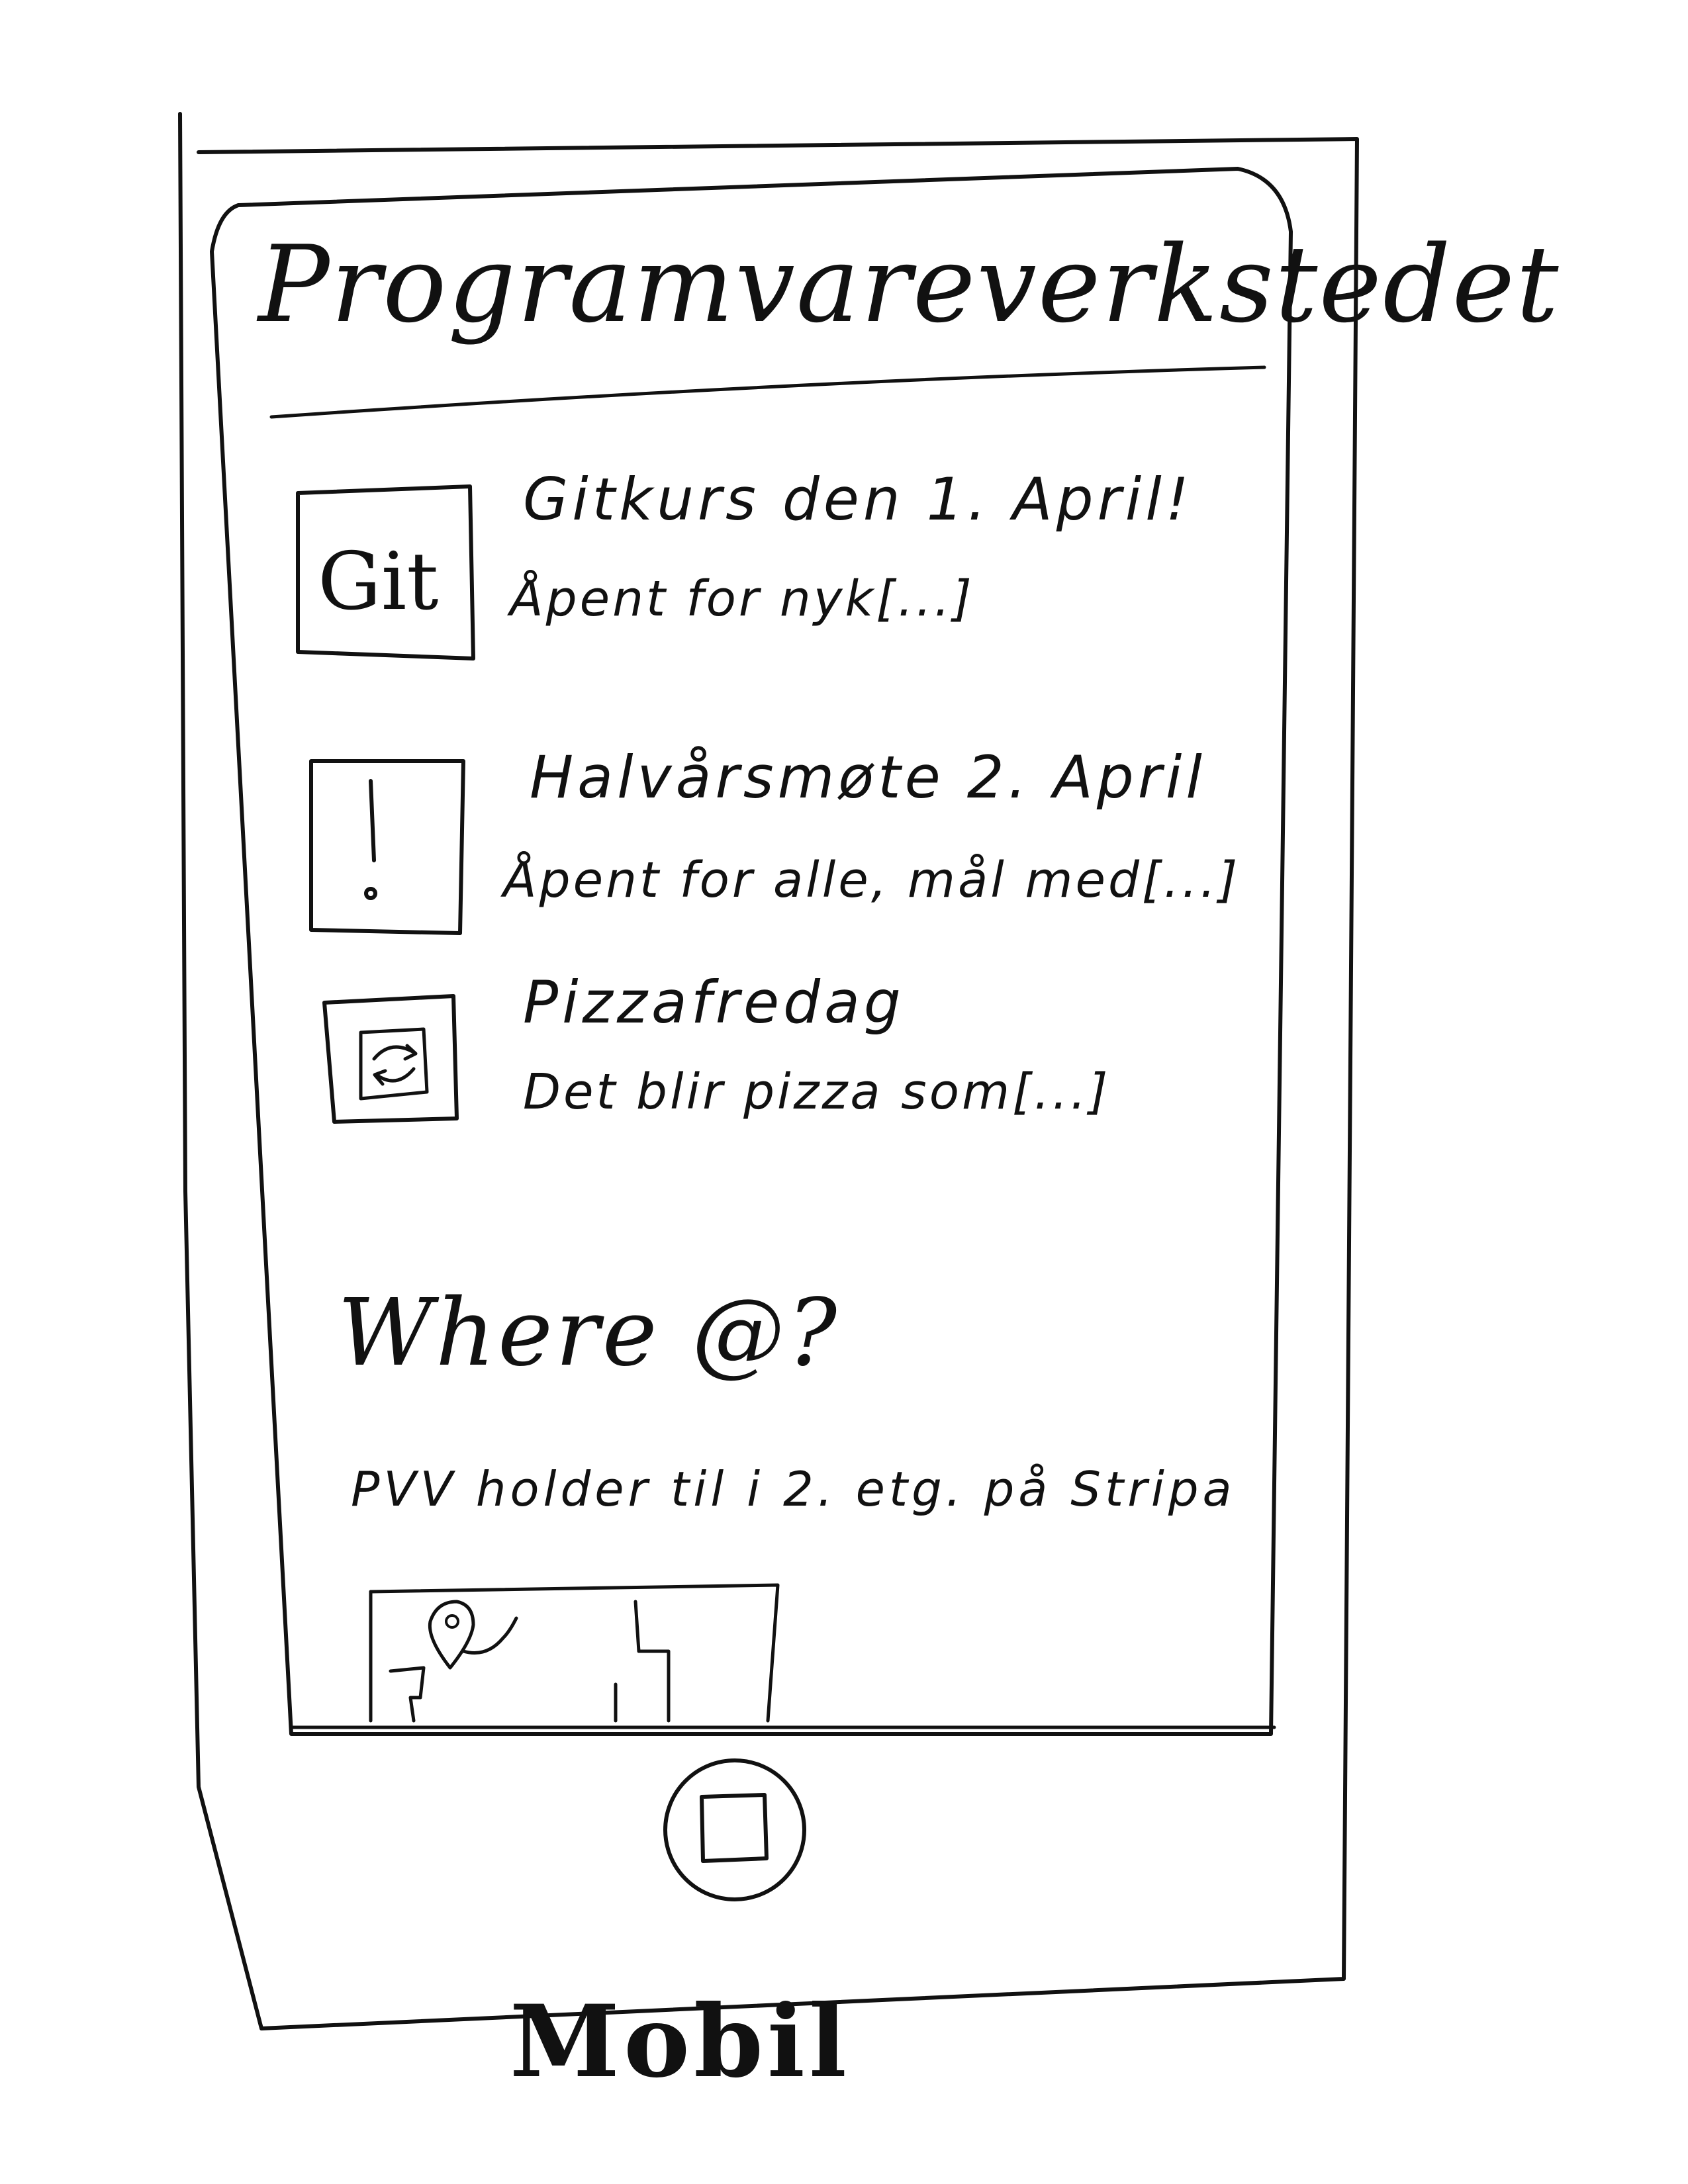 Image resolution: width=1688 pixels, height=2184 pixels. What do you see at coordinates (680, 2042) in the screenshot?
I see `device-caption: Mobil` at bounding box center [680, 2042].